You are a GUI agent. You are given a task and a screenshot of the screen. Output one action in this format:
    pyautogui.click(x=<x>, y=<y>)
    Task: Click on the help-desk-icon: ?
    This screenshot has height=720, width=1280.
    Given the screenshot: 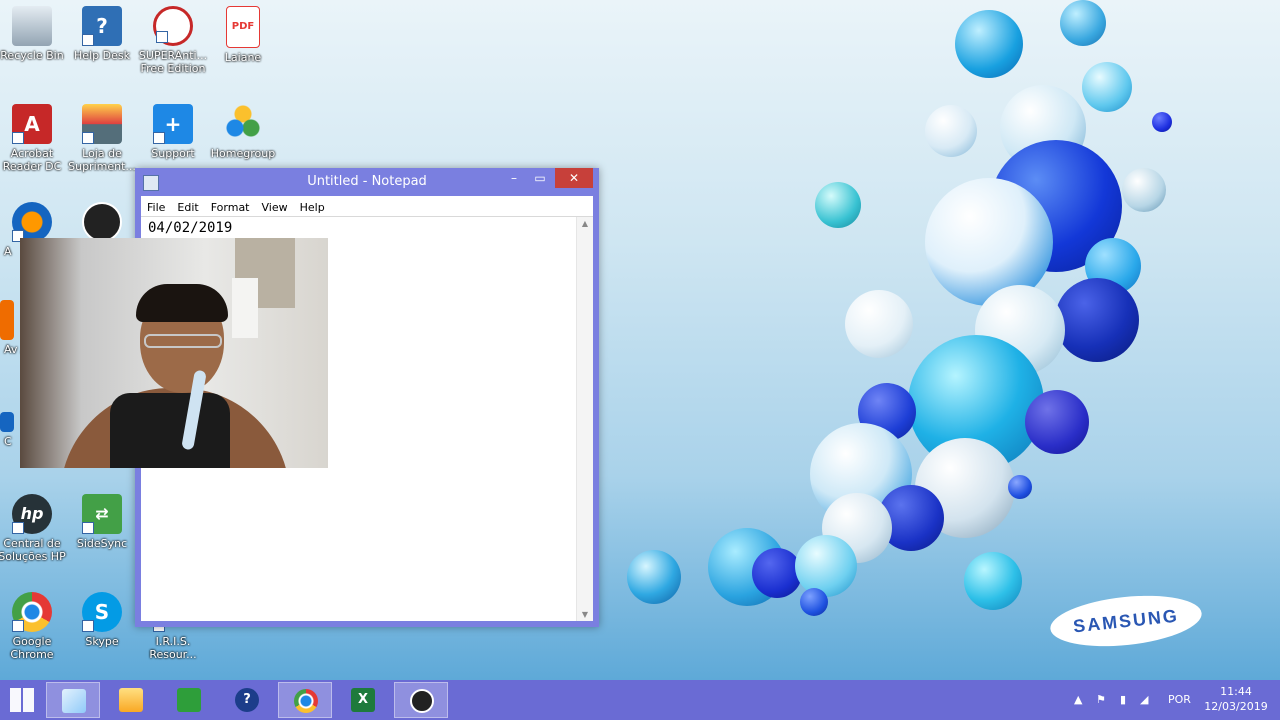 What is the action you would take?
    pyautogui.click(x=102, y=26)
    